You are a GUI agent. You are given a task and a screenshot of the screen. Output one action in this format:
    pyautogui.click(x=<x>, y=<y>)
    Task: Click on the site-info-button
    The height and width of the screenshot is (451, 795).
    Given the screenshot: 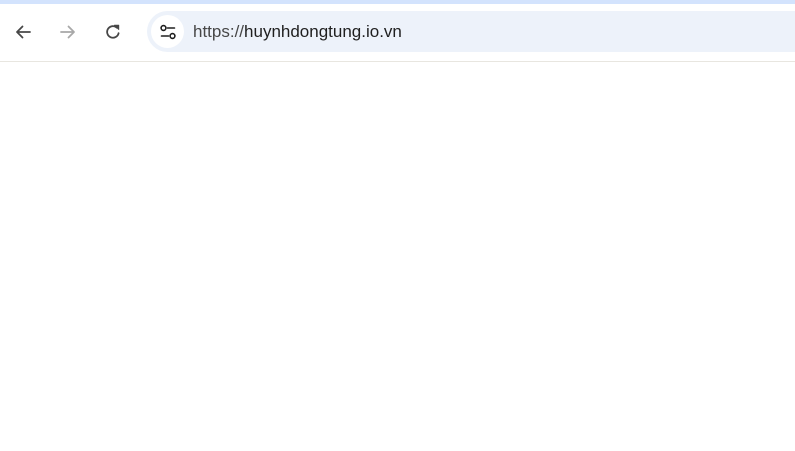 What is the action you would take?
    pyautogui.click(x=167, y=31)
    